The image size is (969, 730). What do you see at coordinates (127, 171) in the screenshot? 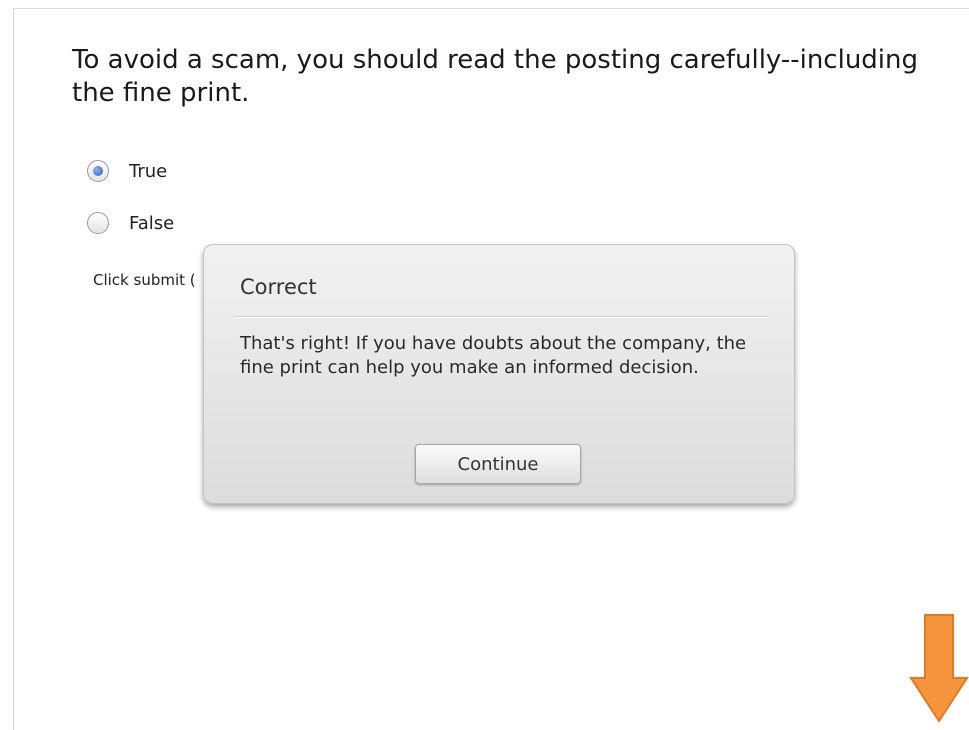
I see `option-true: True` at bounding box center [127, 171].